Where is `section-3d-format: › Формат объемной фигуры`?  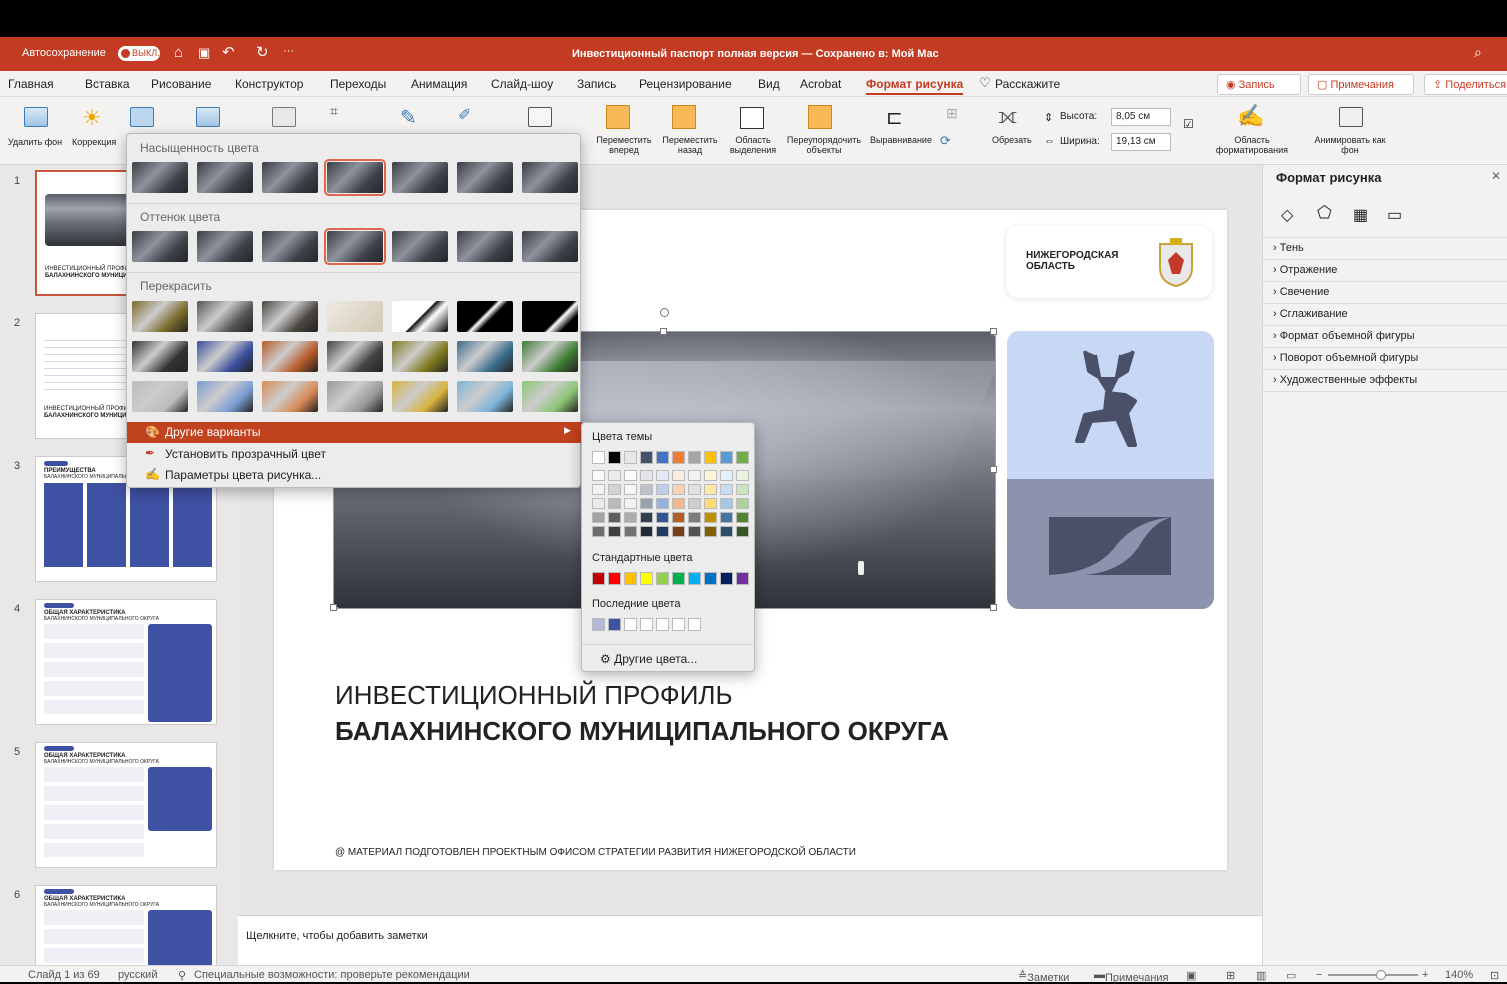
section-3d-format: › Формат объемной фигуры is located at coordinates (1343, 336).